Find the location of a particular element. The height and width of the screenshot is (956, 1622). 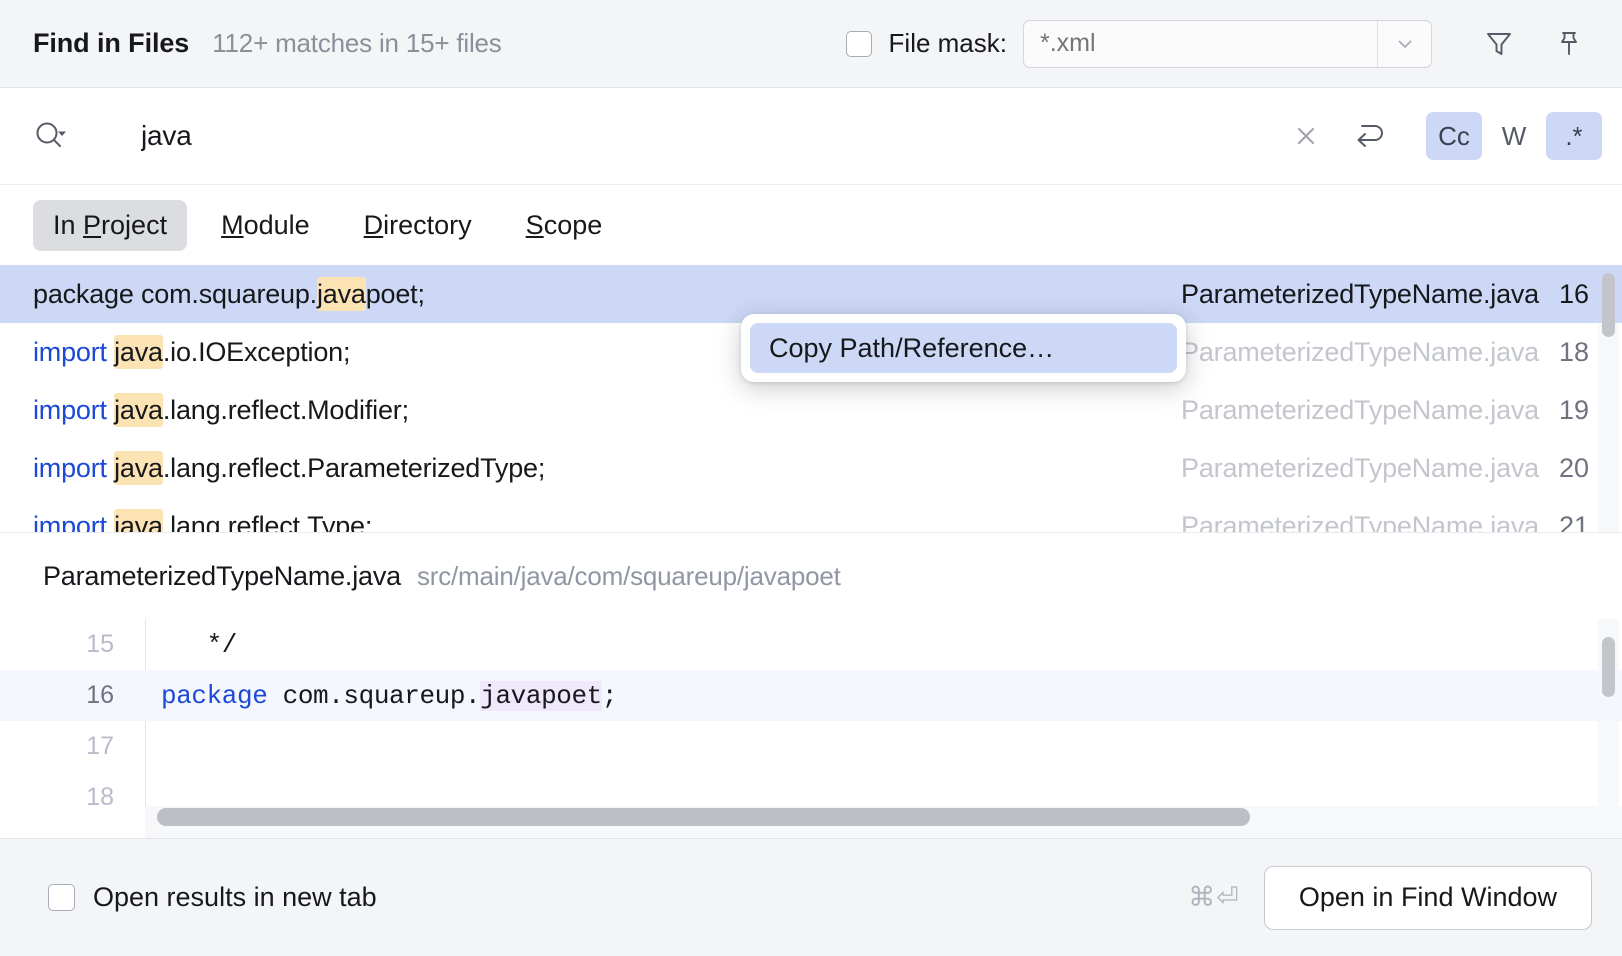

result-line-number: 21 is located at coordinates (1573, 521).